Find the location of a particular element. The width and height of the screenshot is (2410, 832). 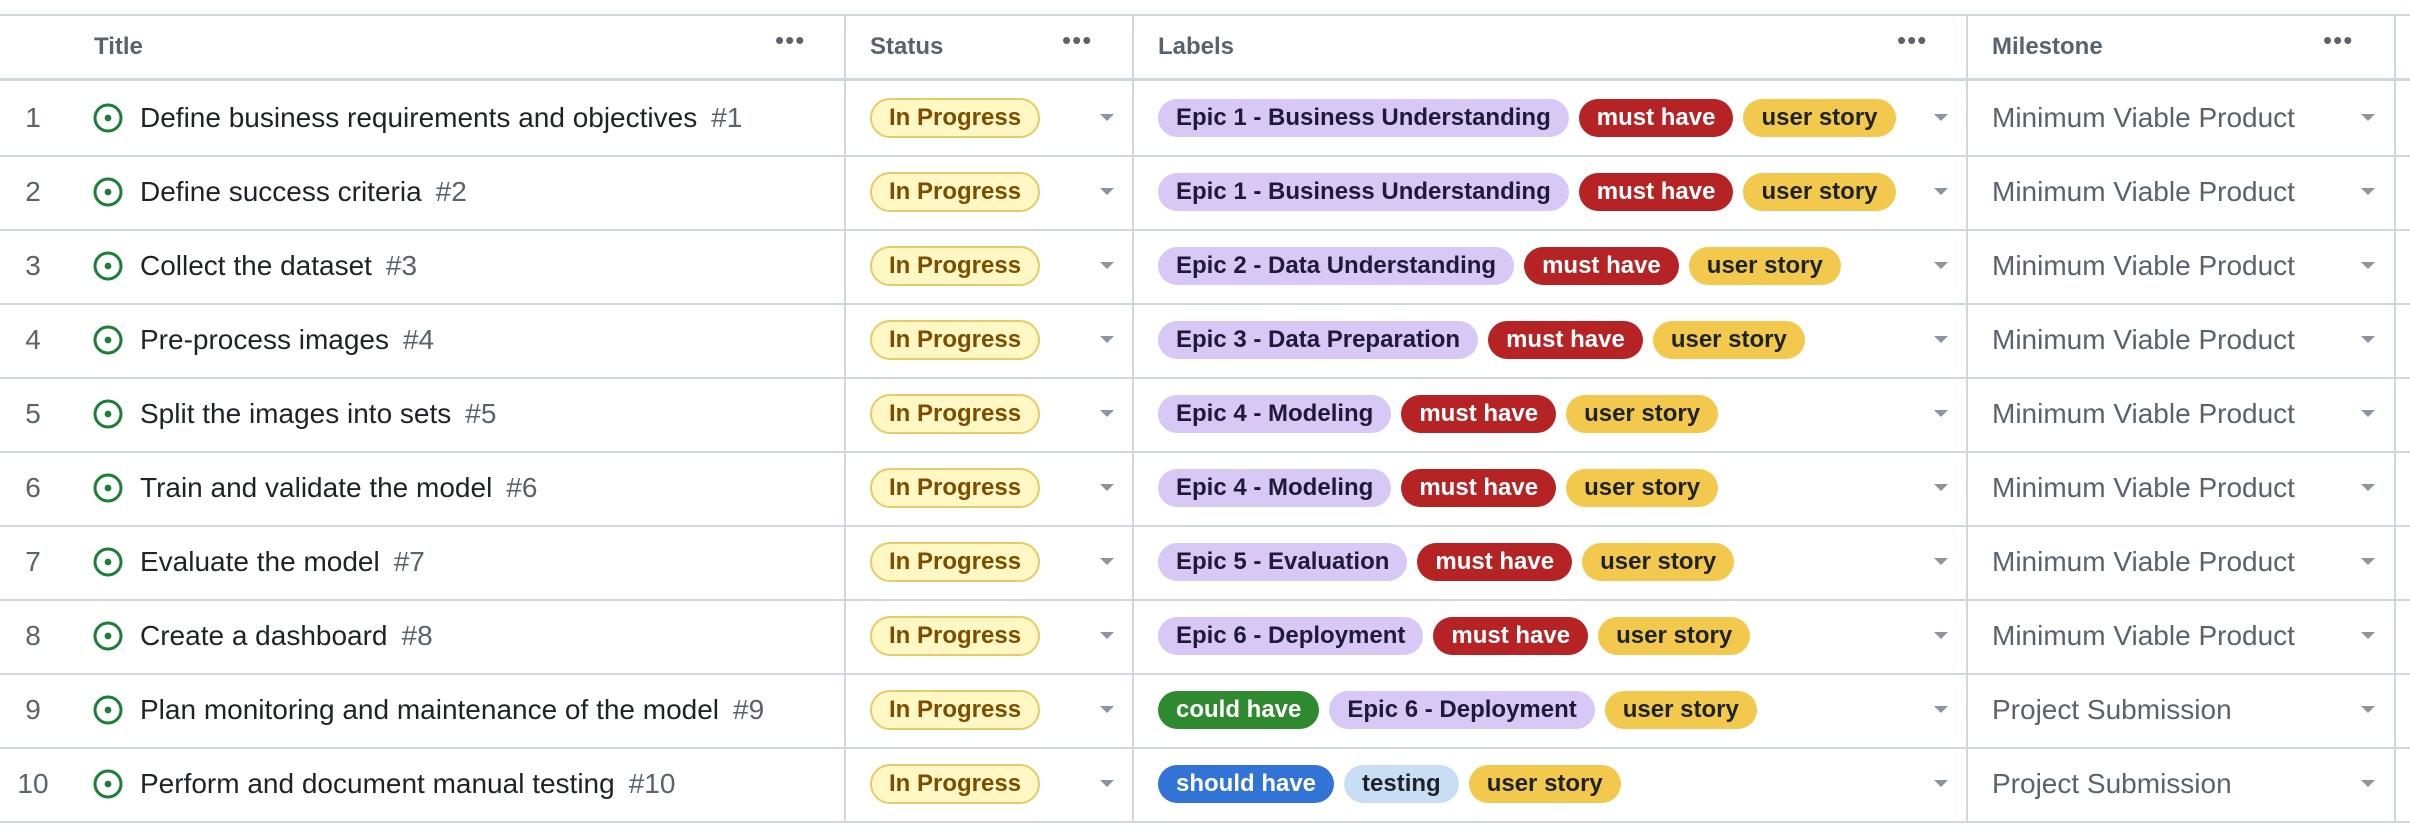

labels-cell: Epic 6 - Deployment must have user story is located at coordinates (1459, 636).